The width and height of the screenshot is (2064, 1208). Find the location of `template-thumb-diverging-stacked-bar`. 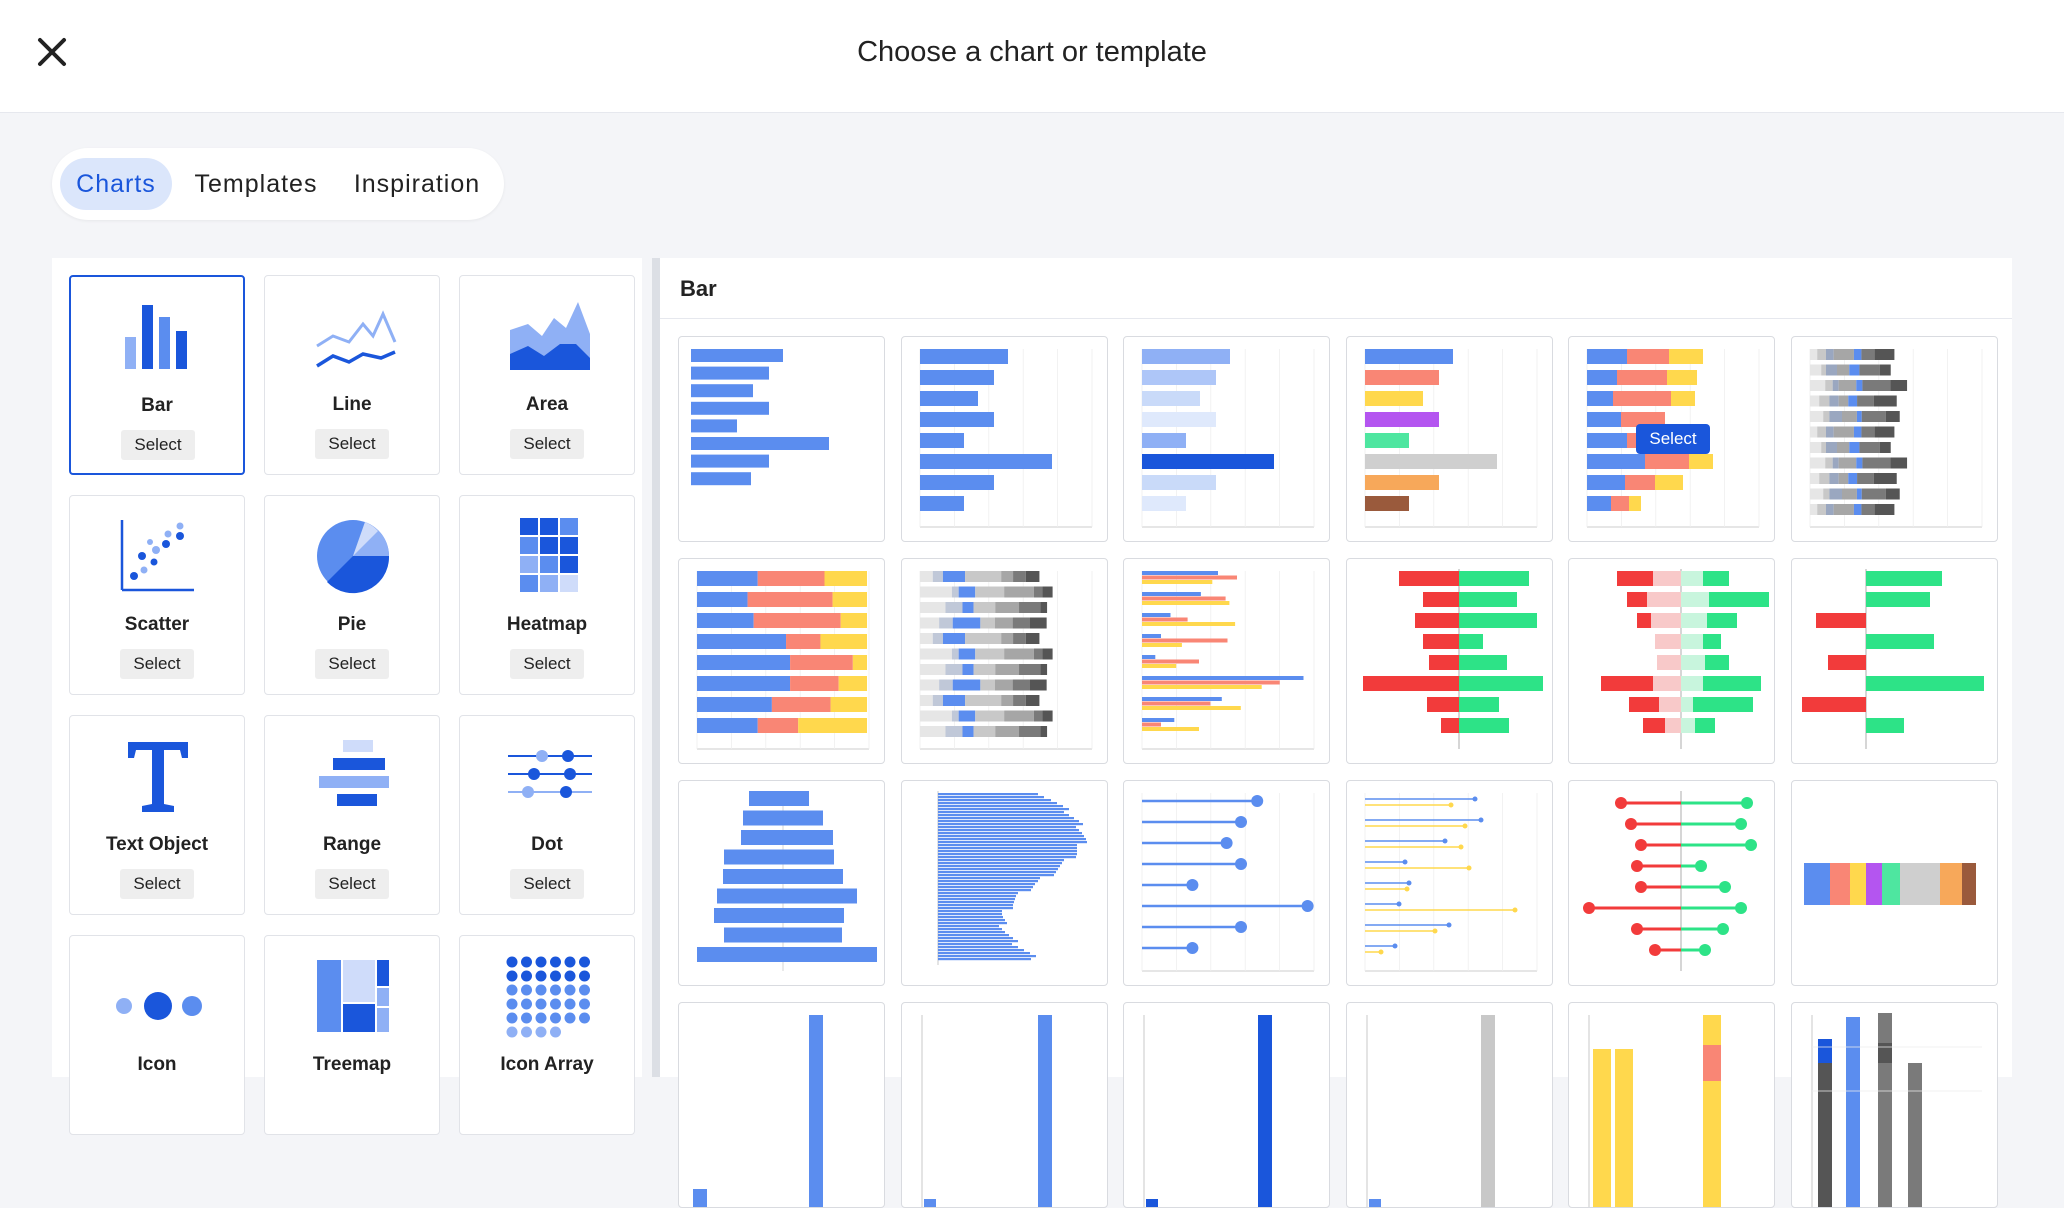

template-thumb-diverging-stacked-bar is located at coordinates (1671, 661).